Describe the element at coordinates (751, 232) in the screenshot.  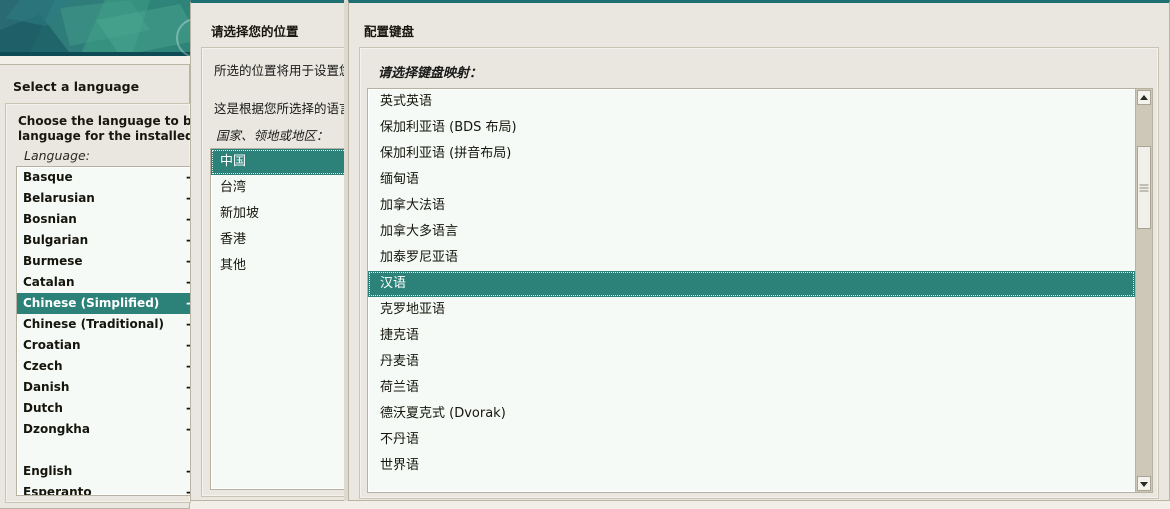
I see `list-item: 加拿大多语言` at that location.